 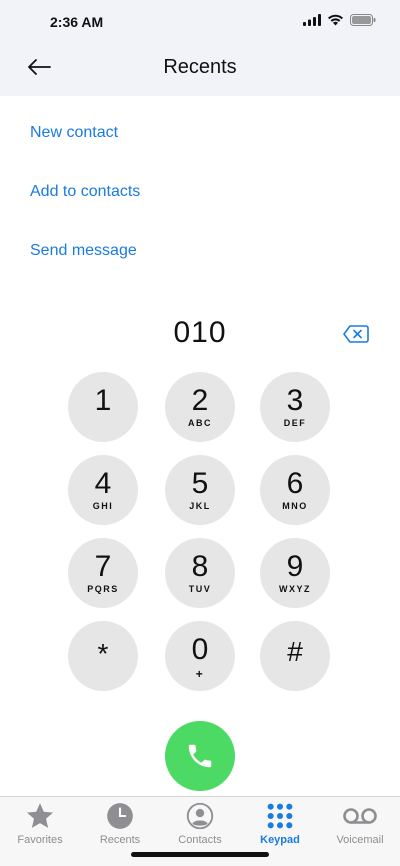 What do you see at coordinates (200, 490) in the screenshot?
I see `key-5: 5 JKL` at bounding box center [200, 490].